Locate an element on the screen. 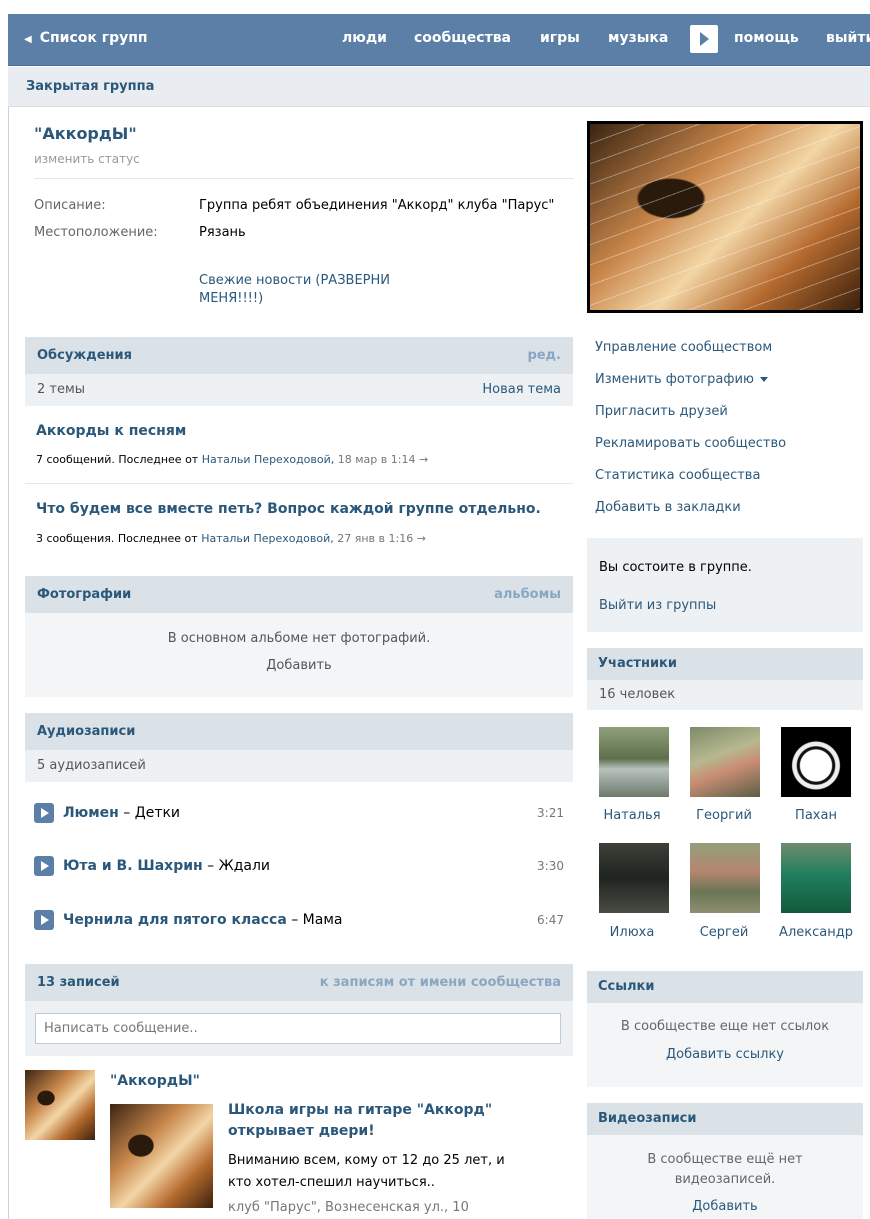 Image resolution: width=870 pixels, height=1219 pixels. location-label: Местоположение: is located at coordinates (96, 232).